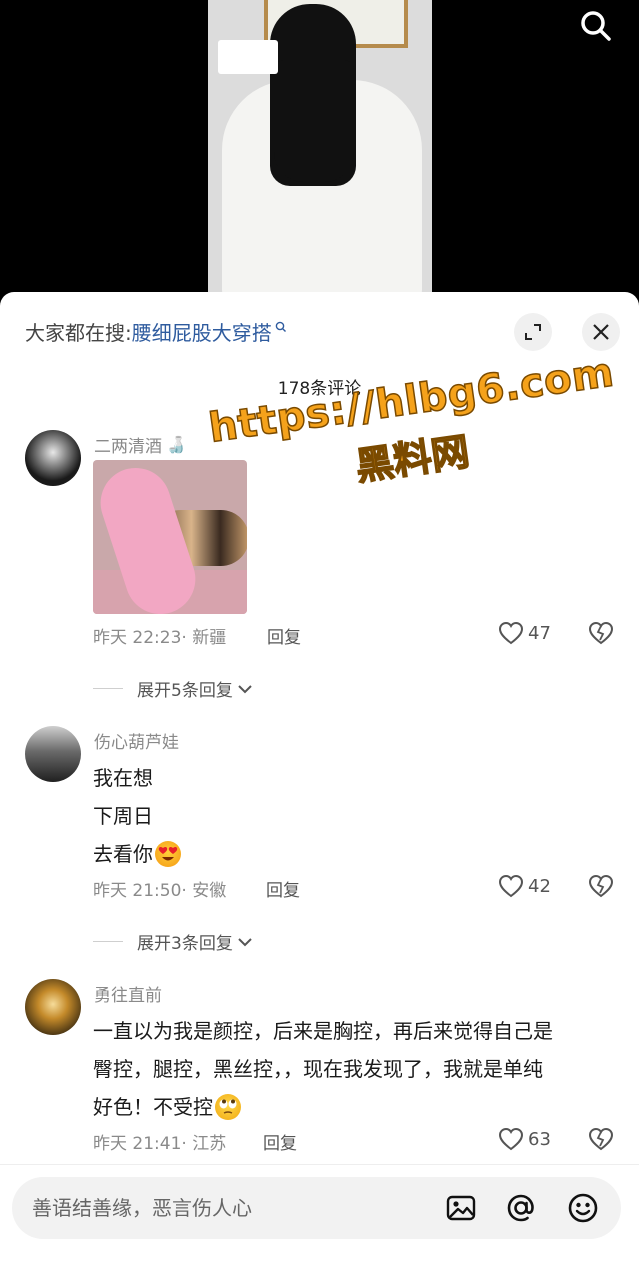  I want to click on close-button, so click(601, 332).